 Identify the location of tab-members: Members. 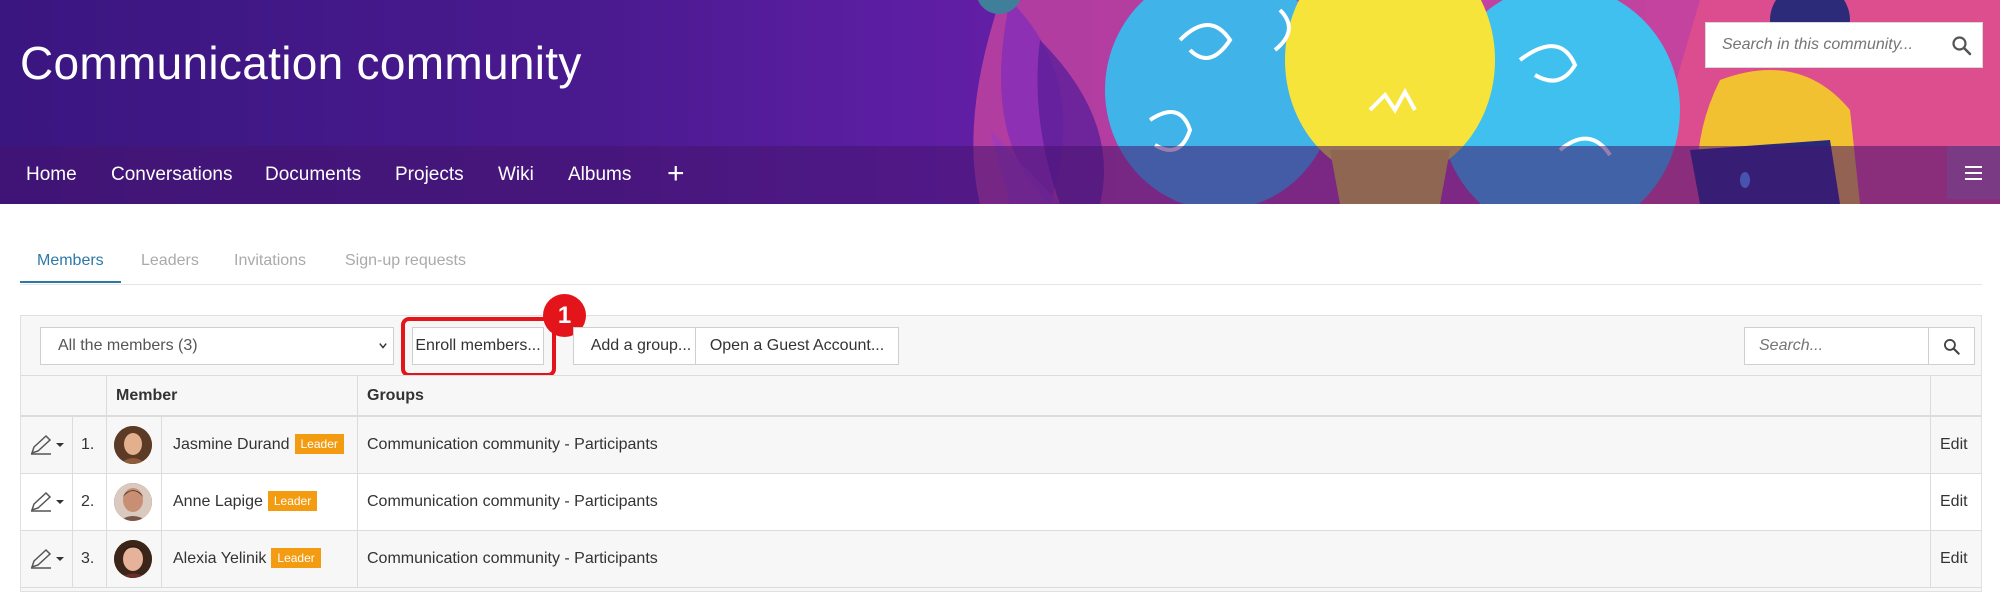
(70, 261).